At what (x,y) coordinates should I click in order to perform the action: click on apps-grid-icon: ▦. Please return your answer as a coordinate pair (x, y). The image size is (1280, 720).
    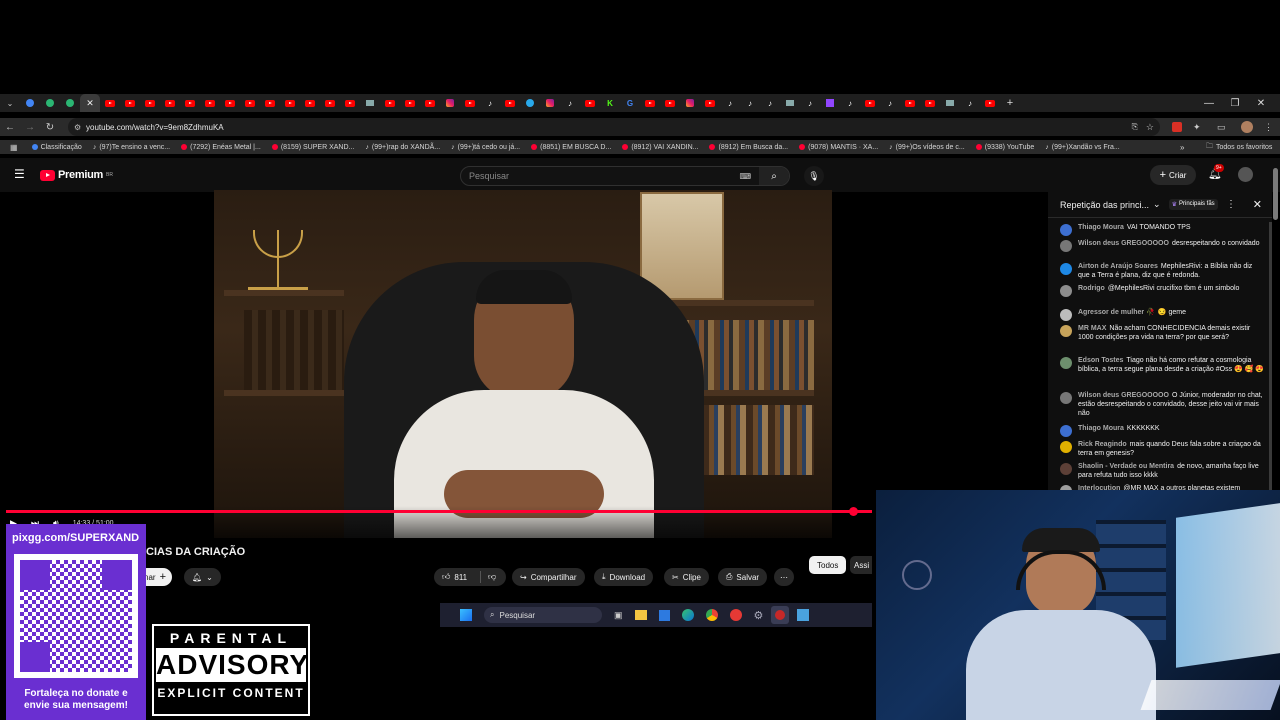
    Looking at the image, I should click on (14, 147).